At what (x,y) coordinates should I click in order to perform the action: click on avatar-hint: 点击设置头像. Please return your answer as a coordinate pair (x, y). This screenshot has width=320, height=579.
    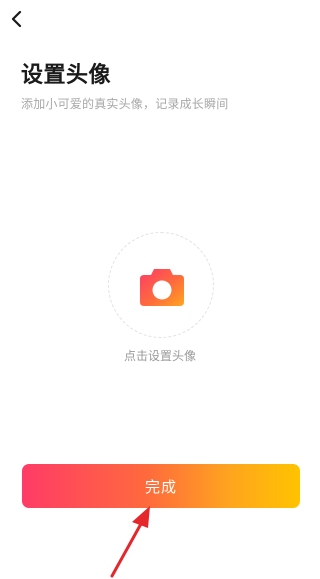
    Looking at the image, I should click on (159, 356).